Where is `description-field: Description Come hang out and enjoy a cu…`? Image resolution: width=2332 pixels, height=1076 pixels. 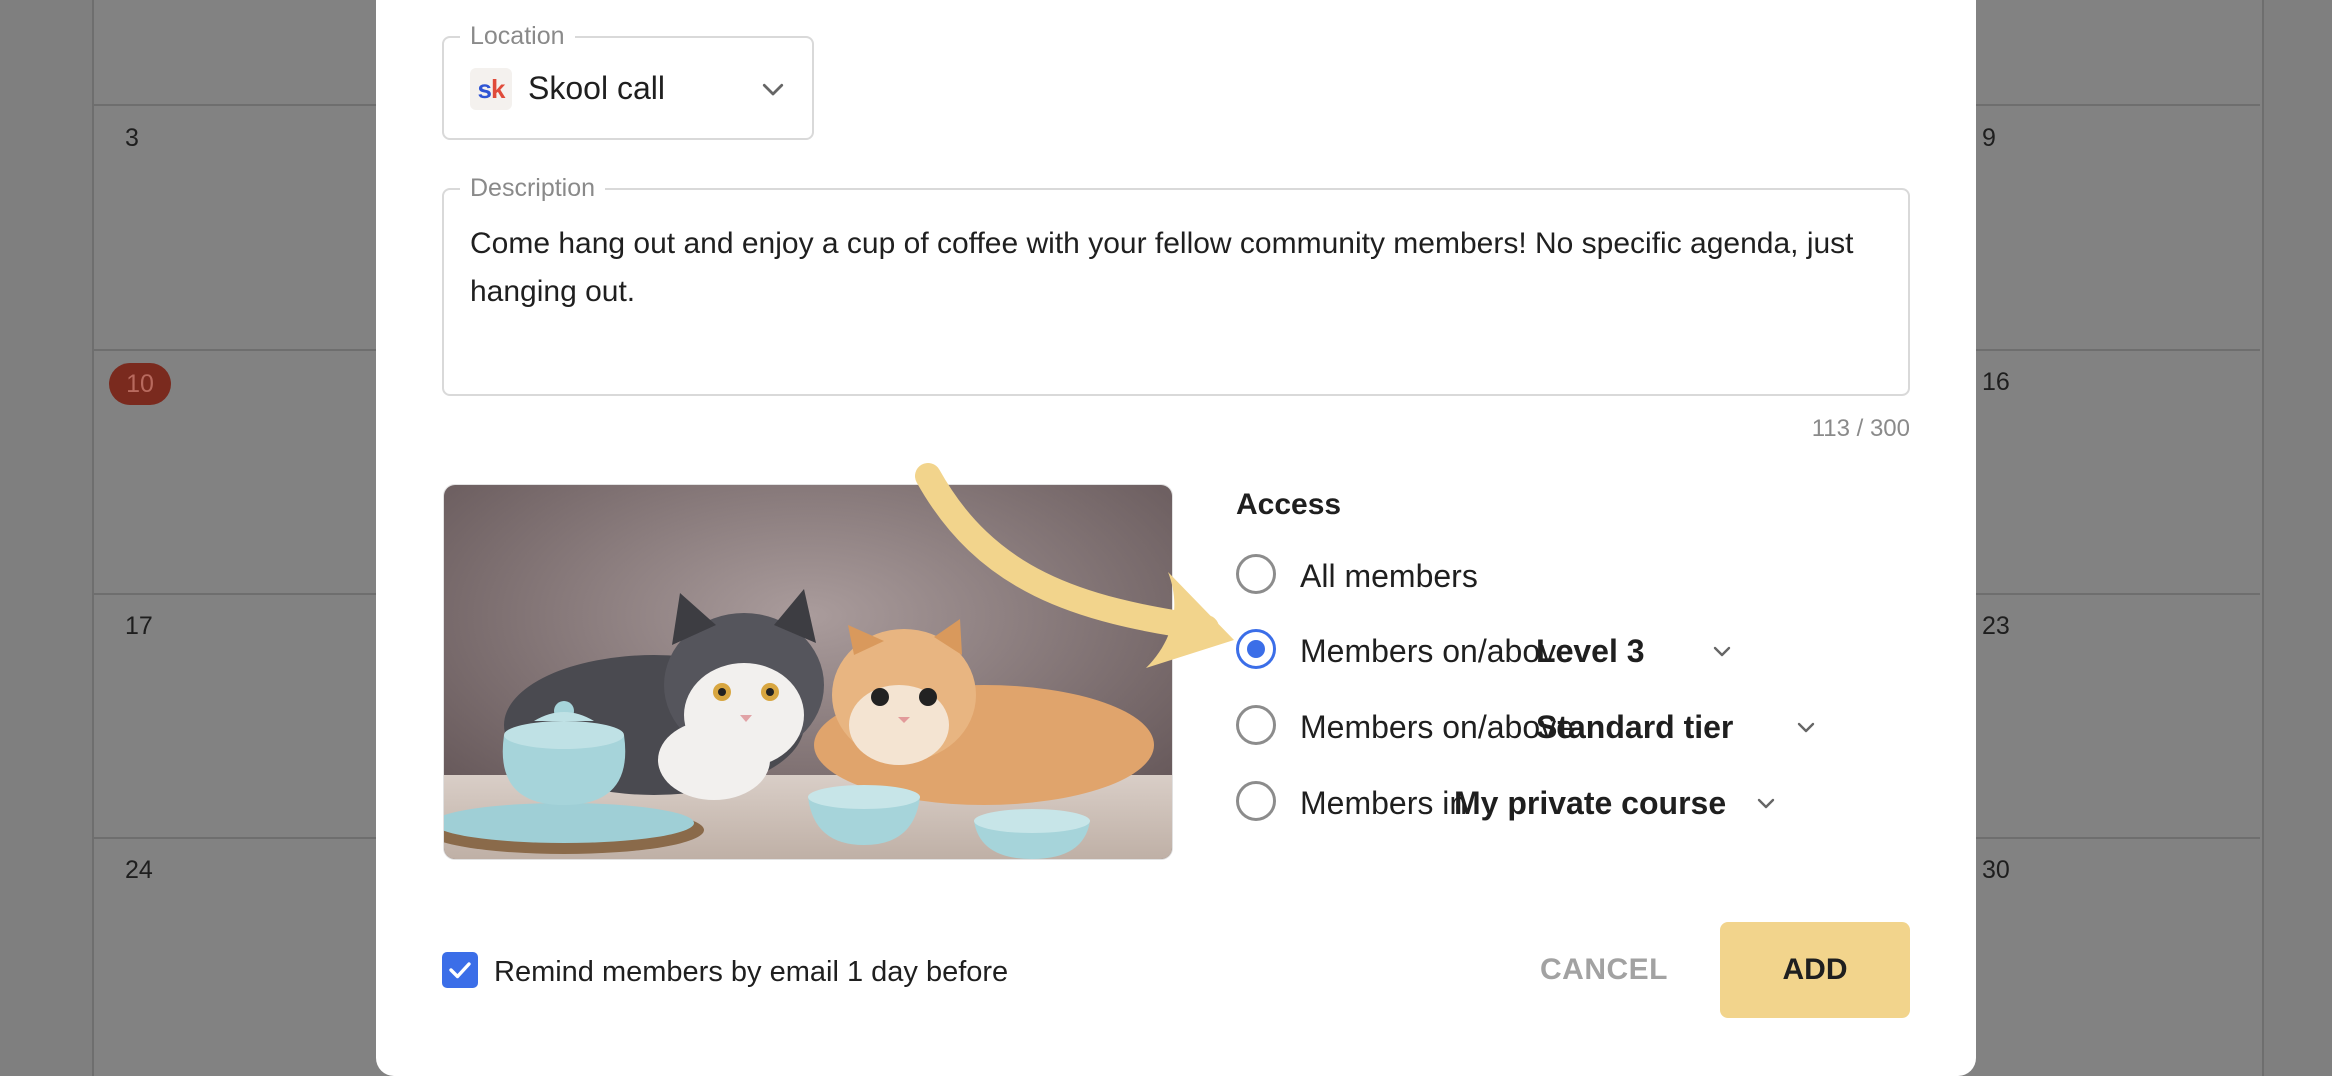
description-field: Description Come hang out and enjoy a cu… is located at coordinates (1176, 284).